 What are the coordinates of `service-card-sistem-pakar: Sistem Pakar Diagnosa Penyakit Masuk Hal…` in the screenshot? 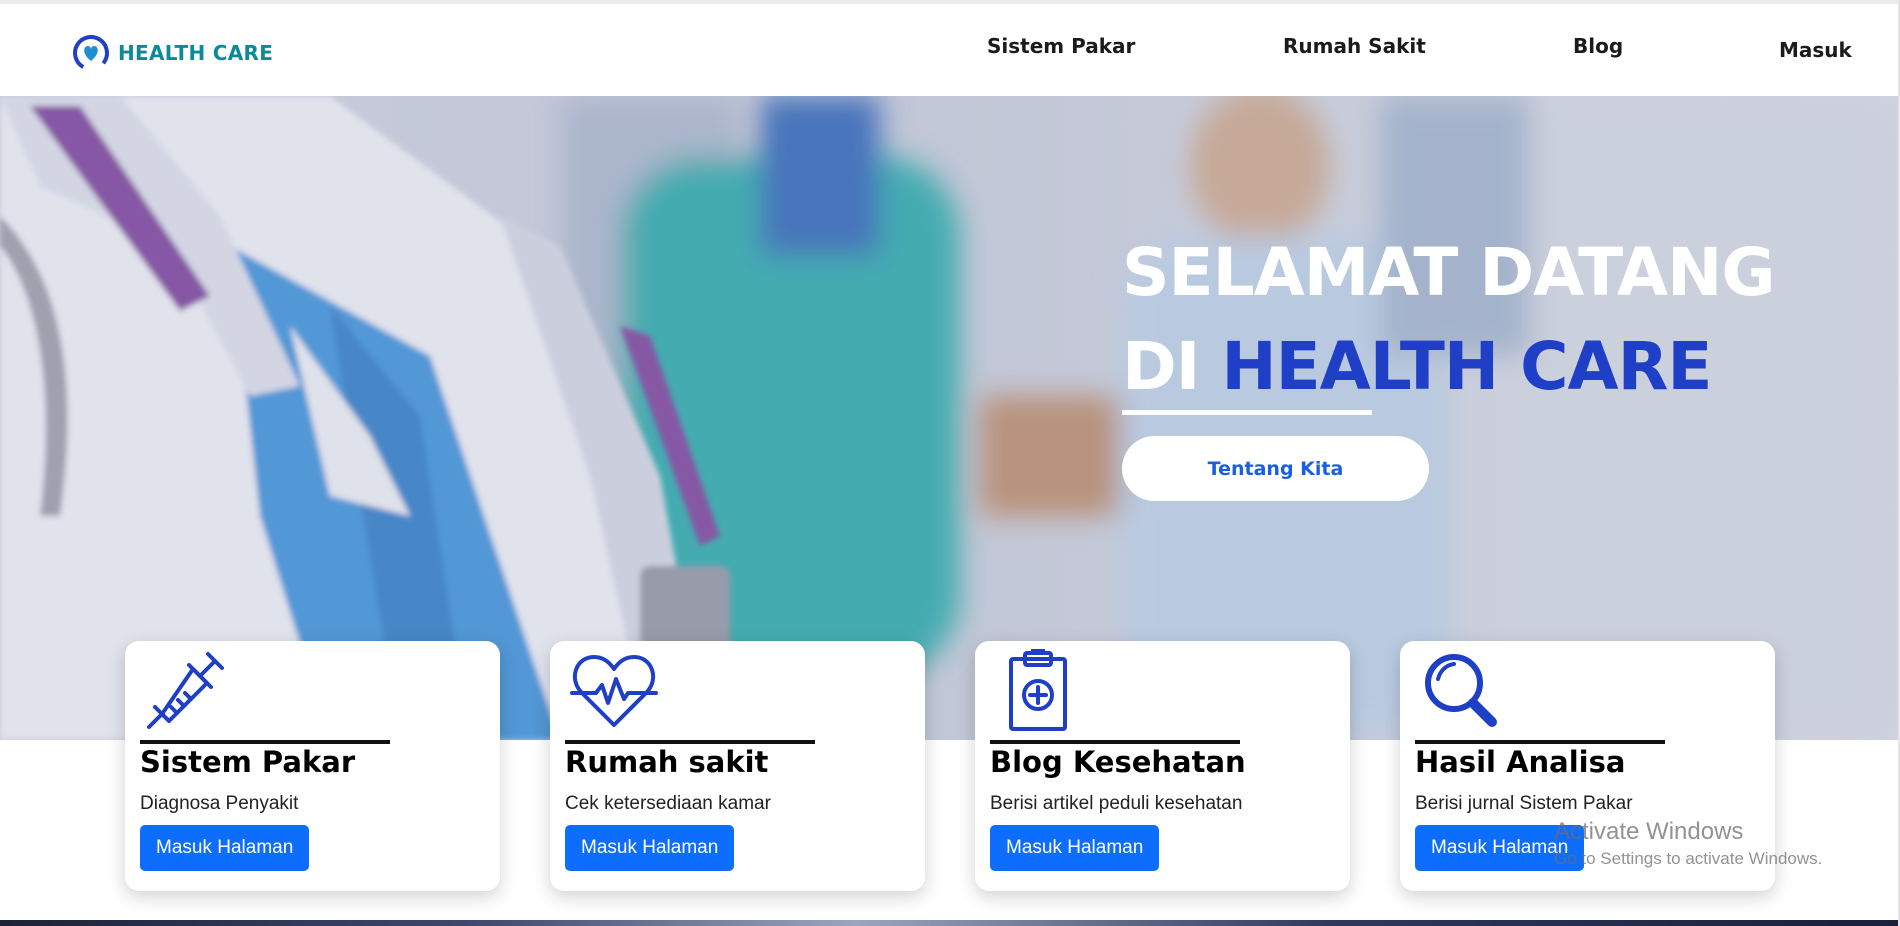 It's located at (312, 766).